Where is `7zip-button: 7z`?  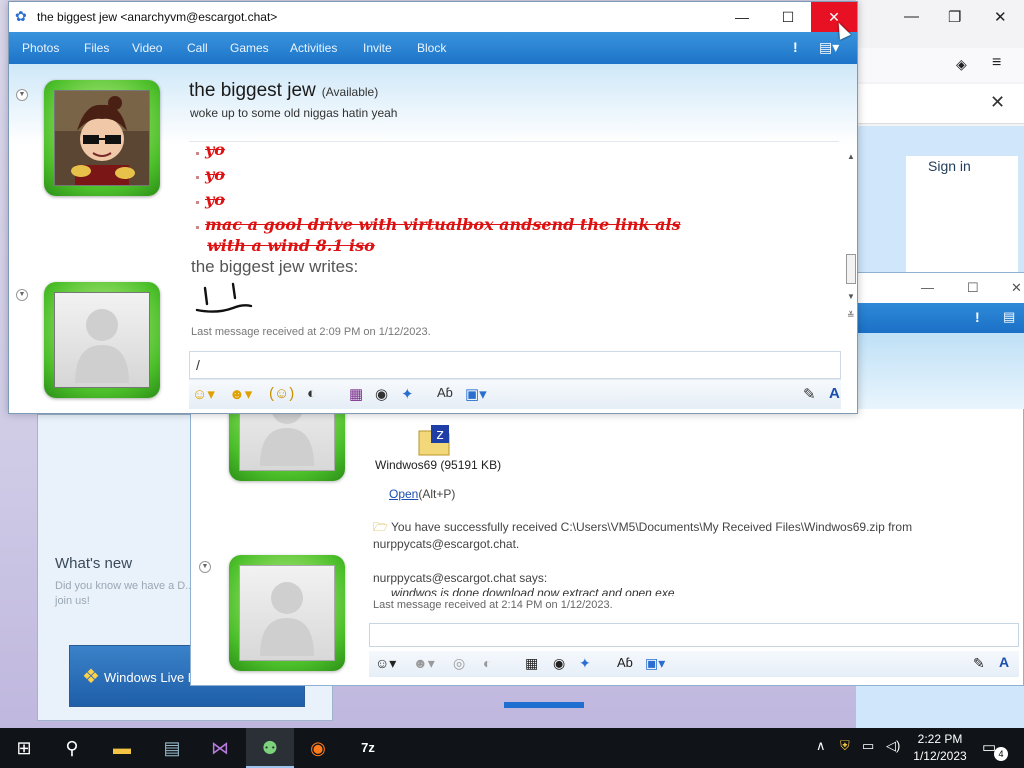 7zip-button: 7z is located at coordinates (368, 748).